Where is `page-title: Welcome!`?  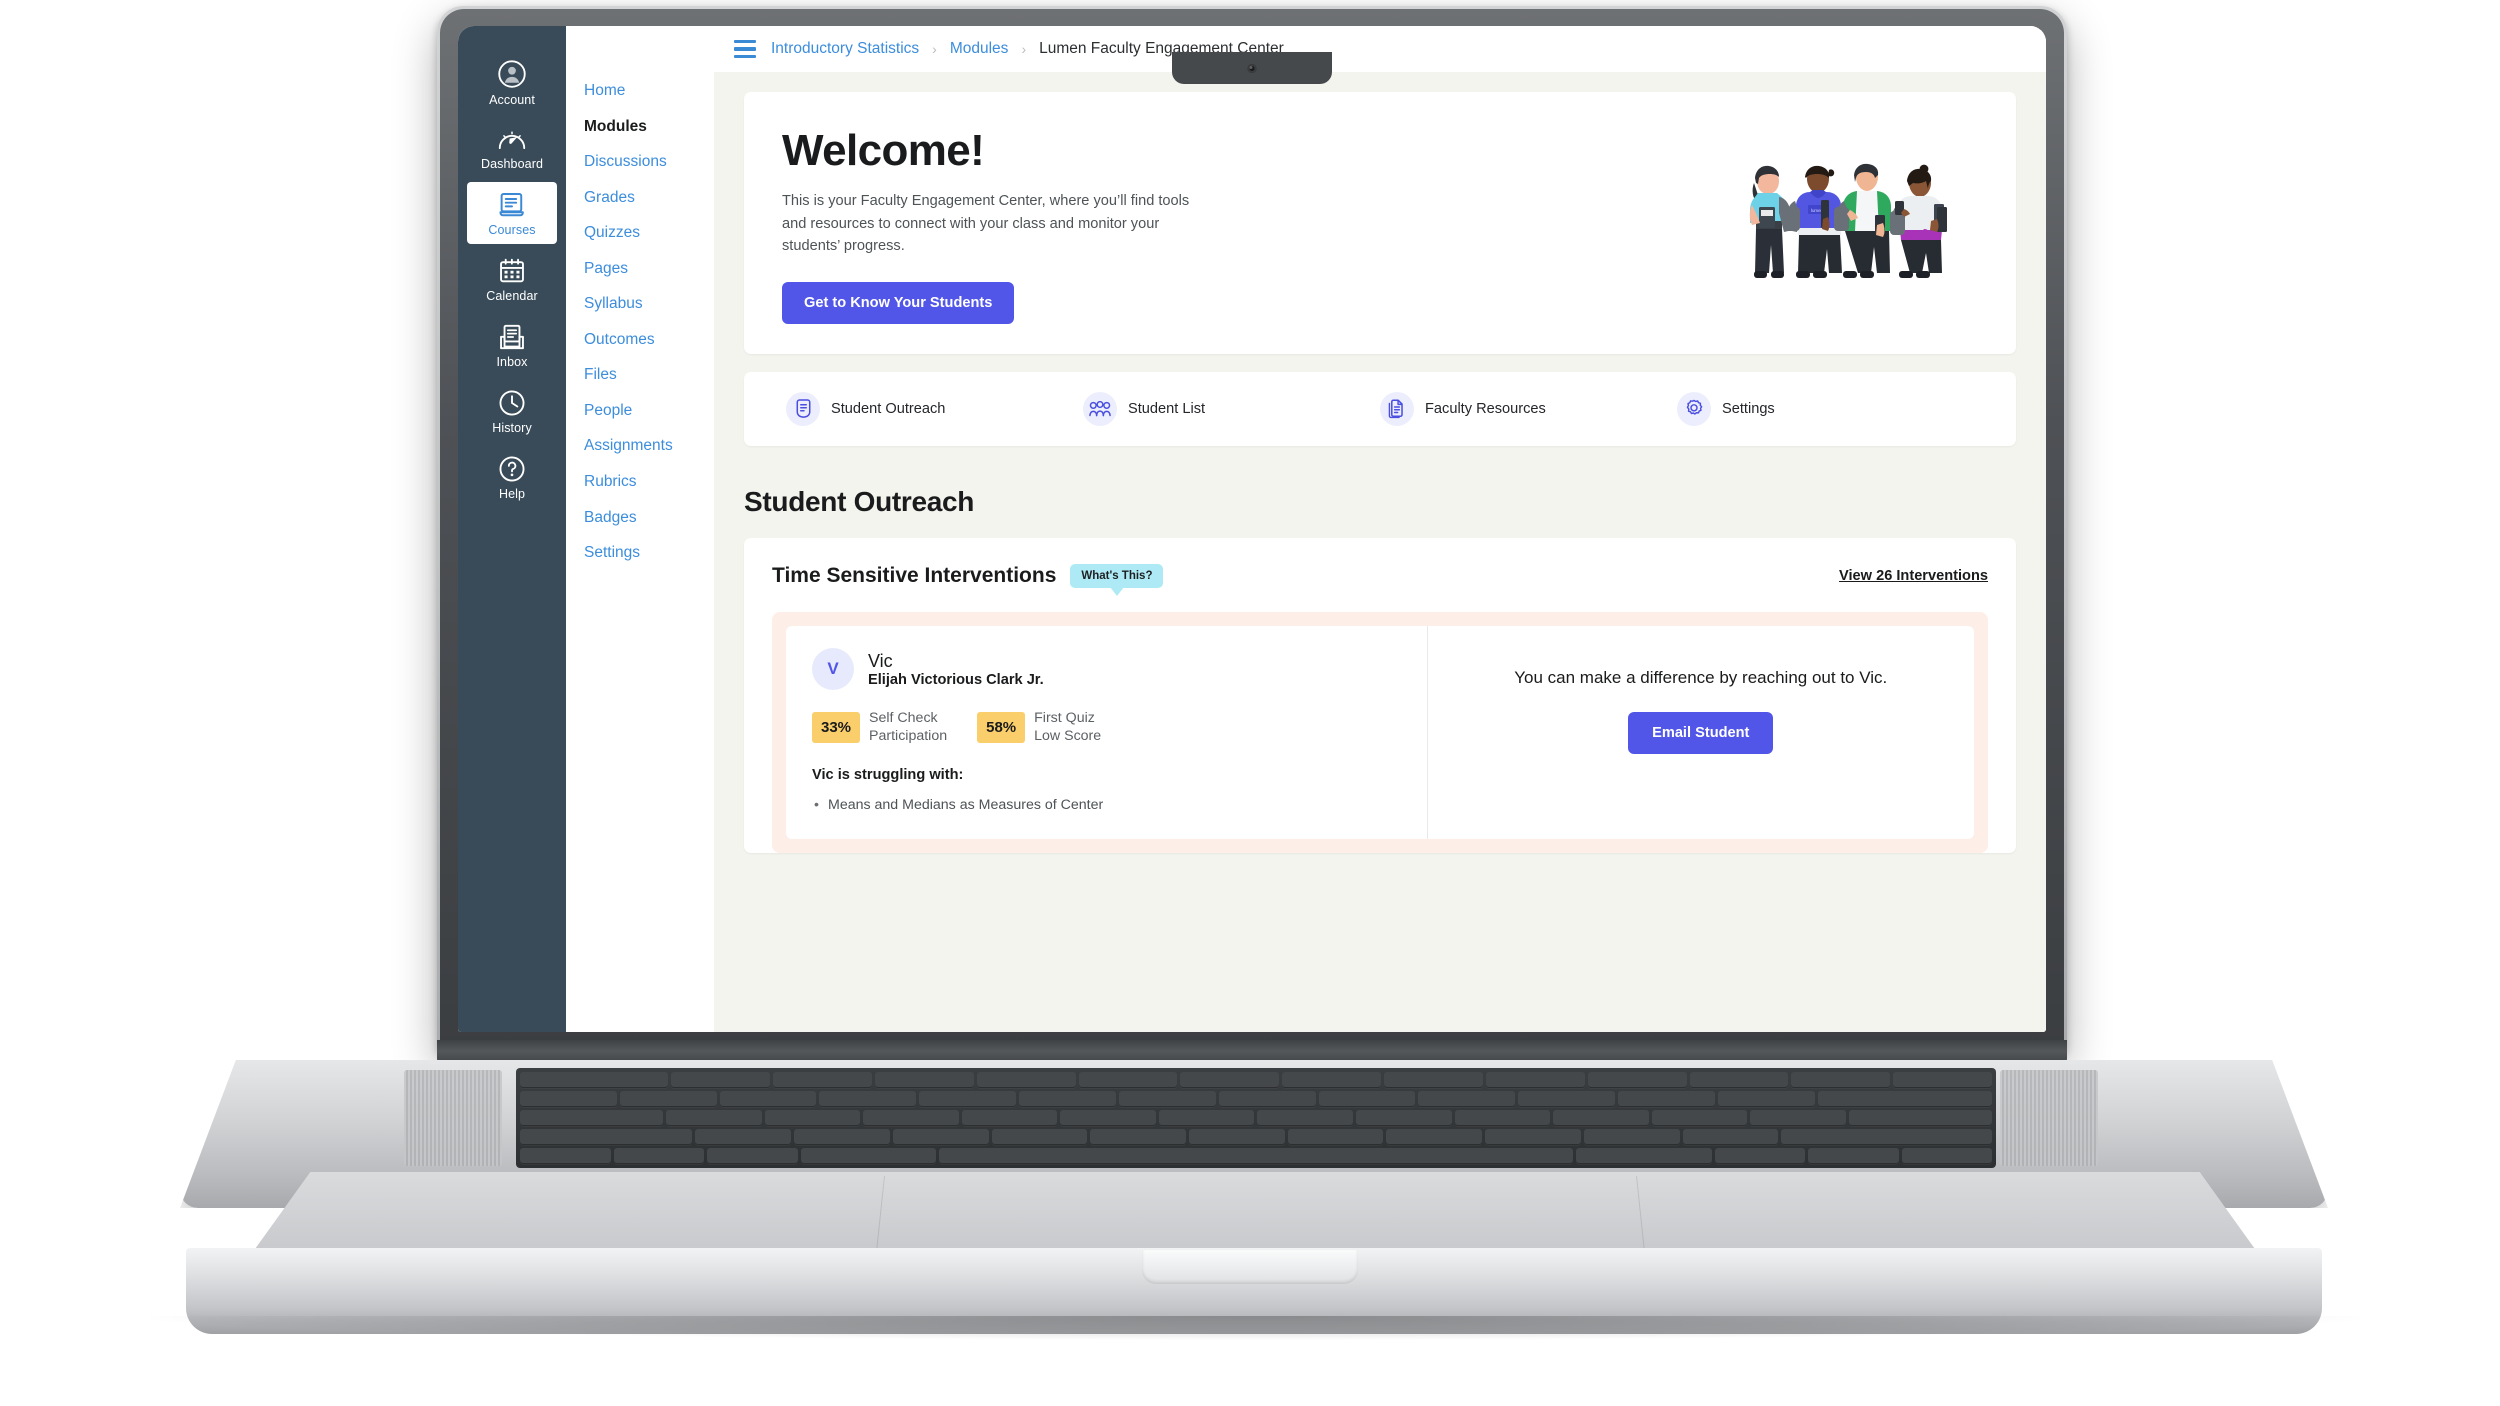
page-title: Welcome! is located at coordinates (883, 150).